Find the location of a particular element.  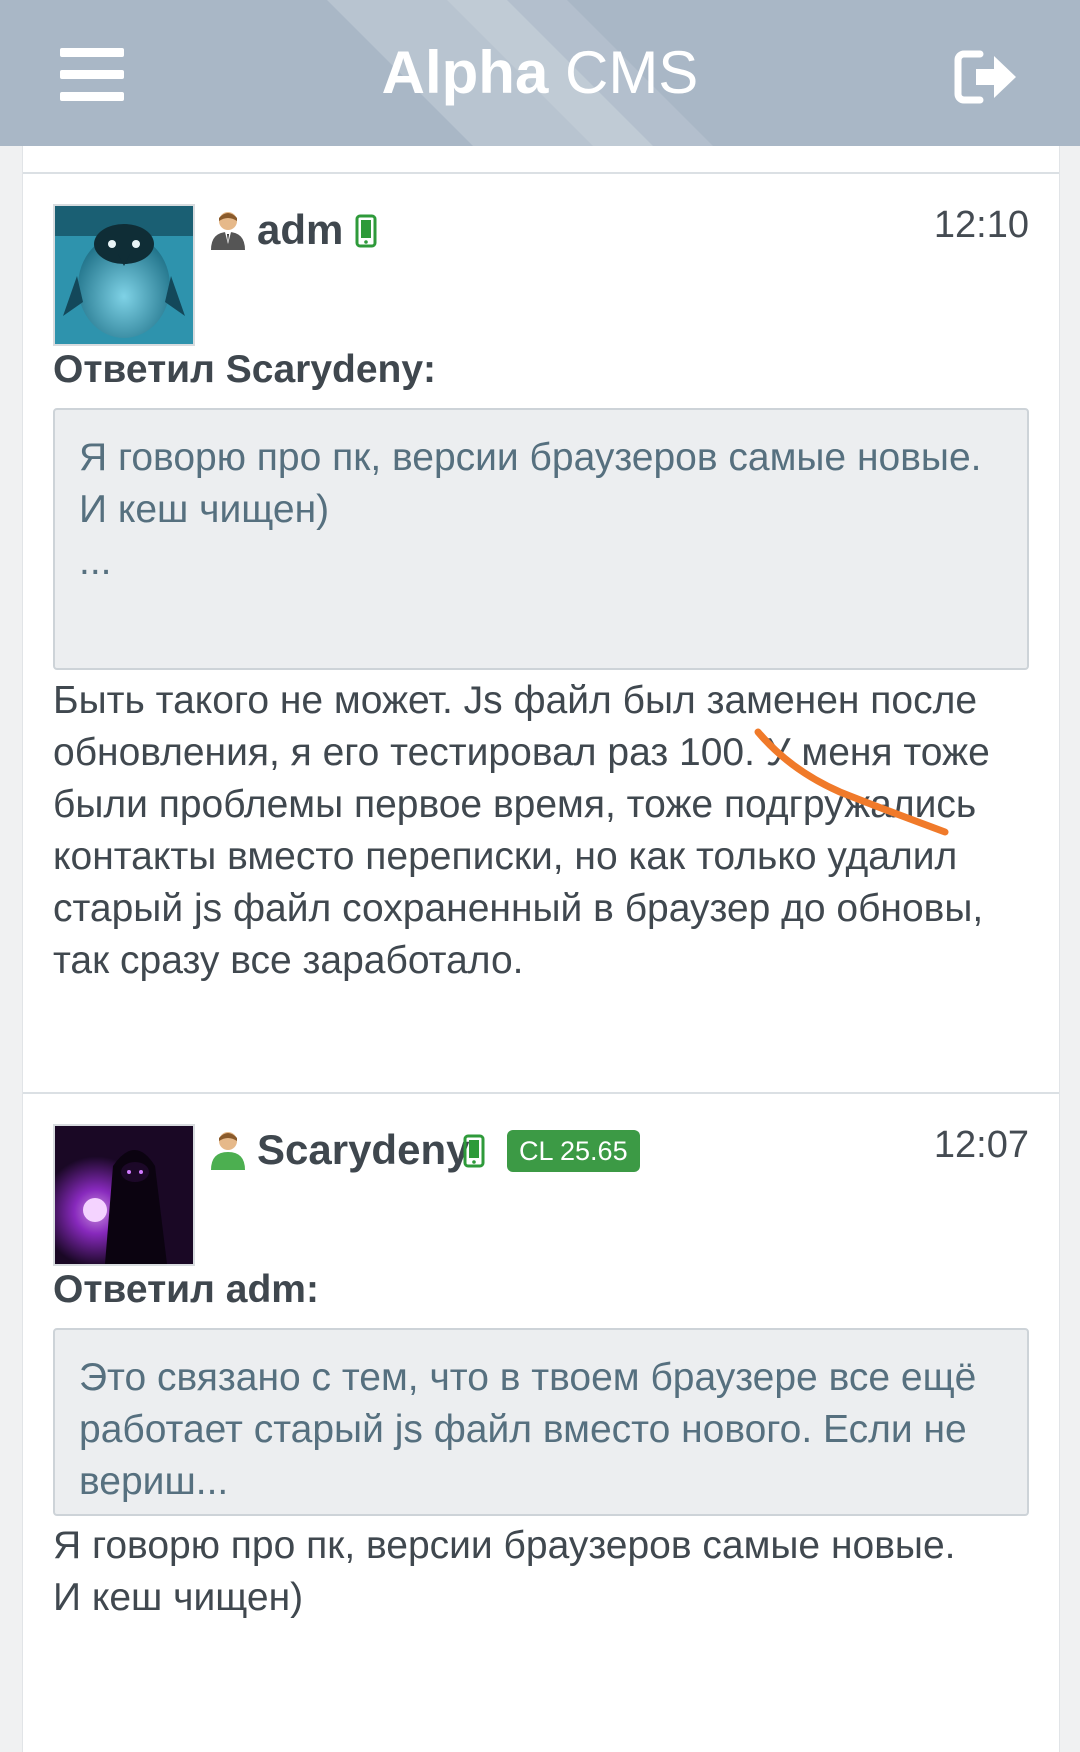

timestamp: 12:07 is located at coordinates (981, 1145).